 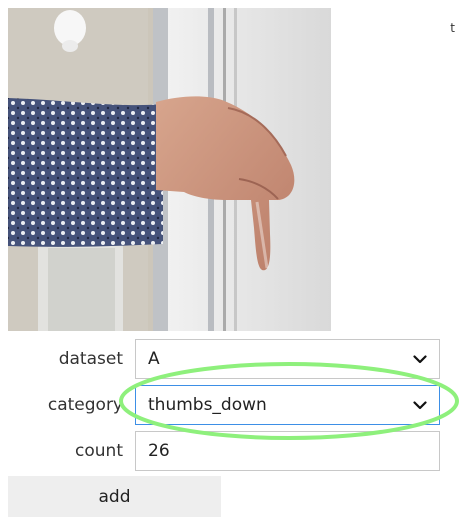 I want to click on dataset-value: A, so click(x=154, y=359).